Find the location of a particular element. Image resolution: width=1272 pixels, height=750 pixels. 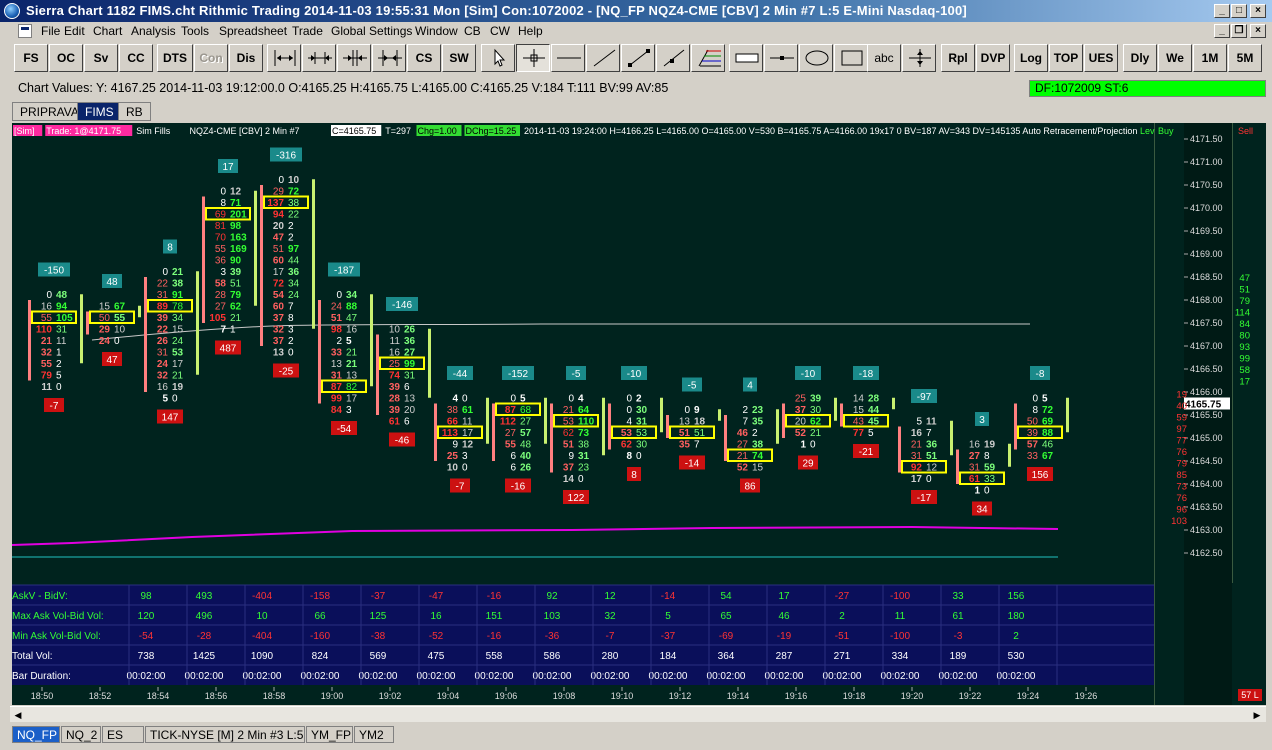

time-label: 19:04 is located at coordinates (448, 696).